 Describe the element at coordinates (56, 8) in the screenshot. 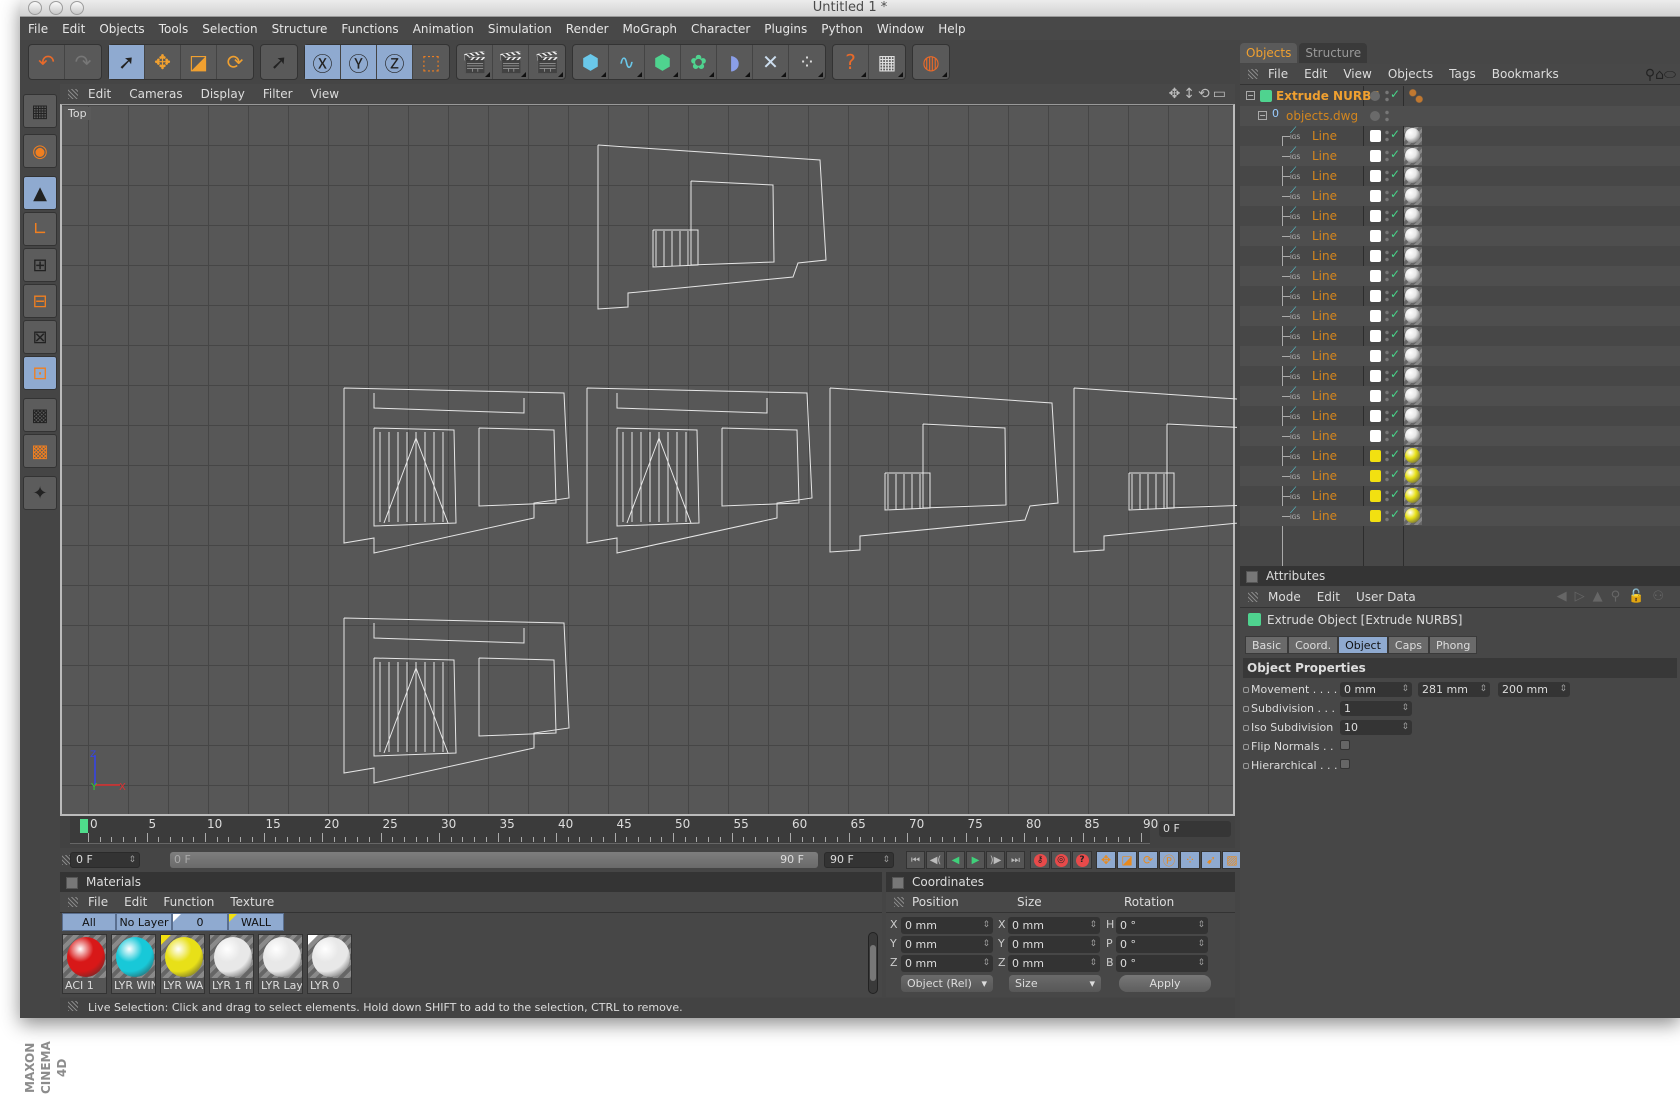

I see `minimize-window-button` at that location.